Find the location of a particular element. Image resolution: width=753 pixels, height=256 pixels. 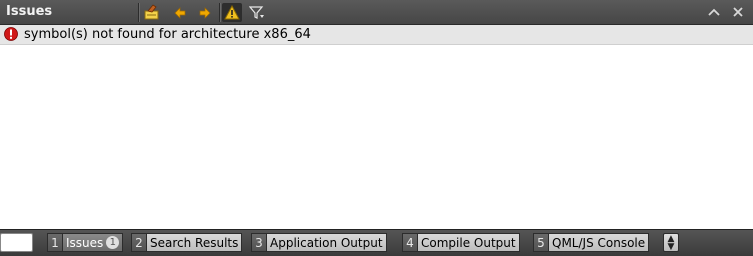

tab-issues-label: Issues is located at coordinates (85, 242).